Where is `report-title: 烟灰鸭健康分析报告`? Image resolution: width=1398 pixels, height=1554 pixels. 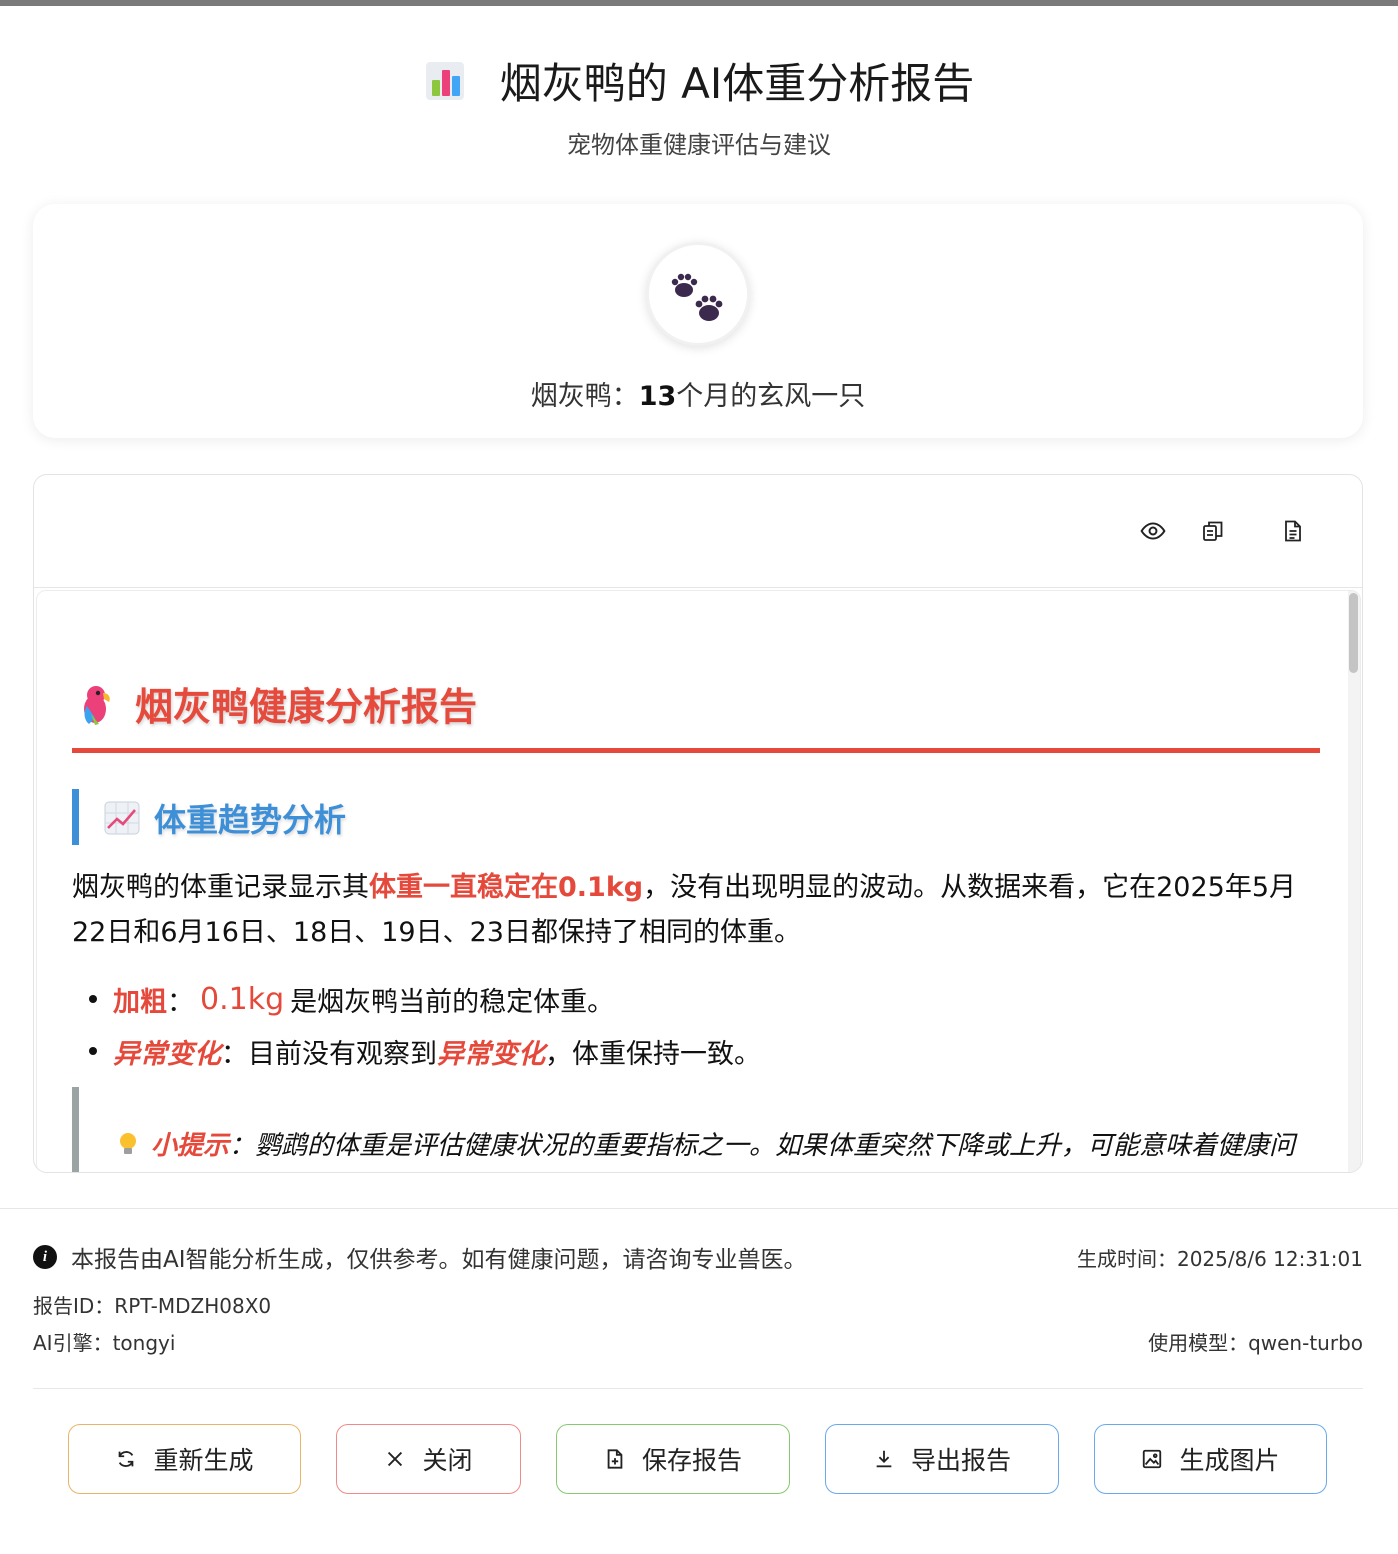
report-title: 烟灰鸭健康分析报告 is located at coordinates (275, 703).